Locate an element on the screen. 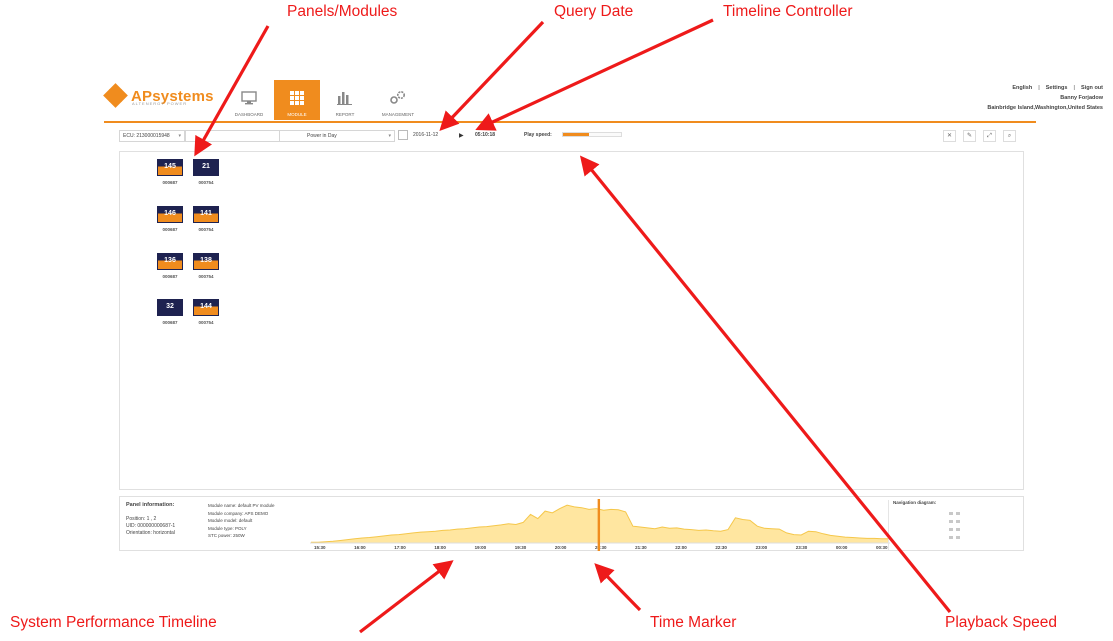 The width and height of the screenshot is (1113, 641). arrow-time-marker is located at coordinates (618, 587).